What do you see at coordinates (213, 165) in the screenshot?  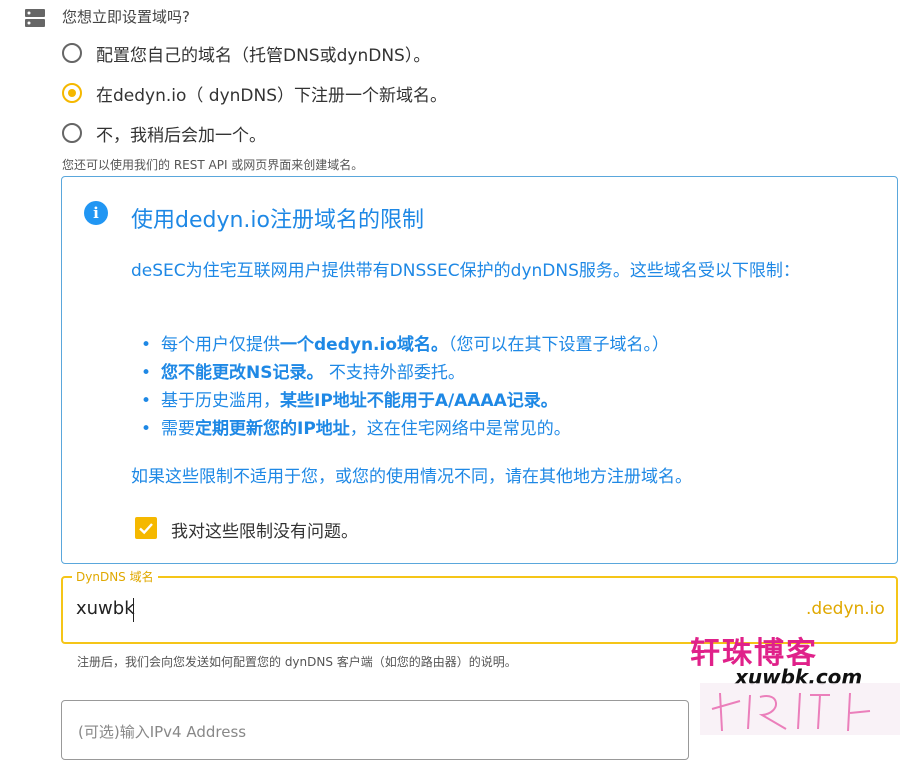 I see `api-hint: 您还可以使用我们的 REST API 或网页界面来创建域名。` at bounding box center [213, 165].